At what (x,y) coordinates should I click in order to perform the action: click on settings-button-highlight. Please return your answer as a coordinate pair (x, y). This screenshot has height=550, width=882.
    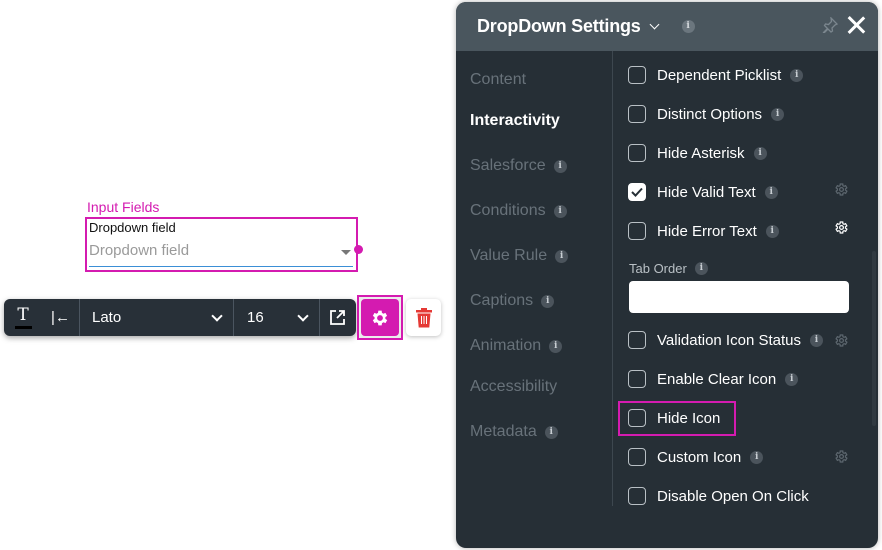
    Looking at the image, I should click on (380, 317).